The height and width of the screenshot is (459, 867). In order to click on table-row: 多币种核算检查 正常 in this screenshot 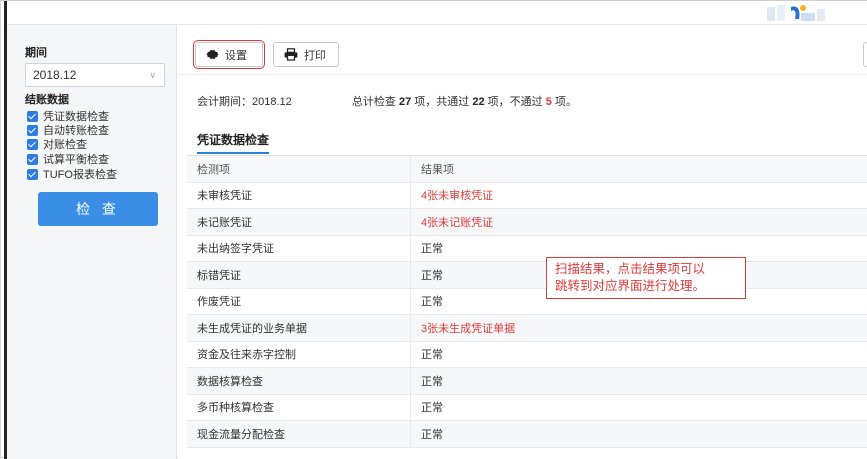, I will do `click(527, 407)`.